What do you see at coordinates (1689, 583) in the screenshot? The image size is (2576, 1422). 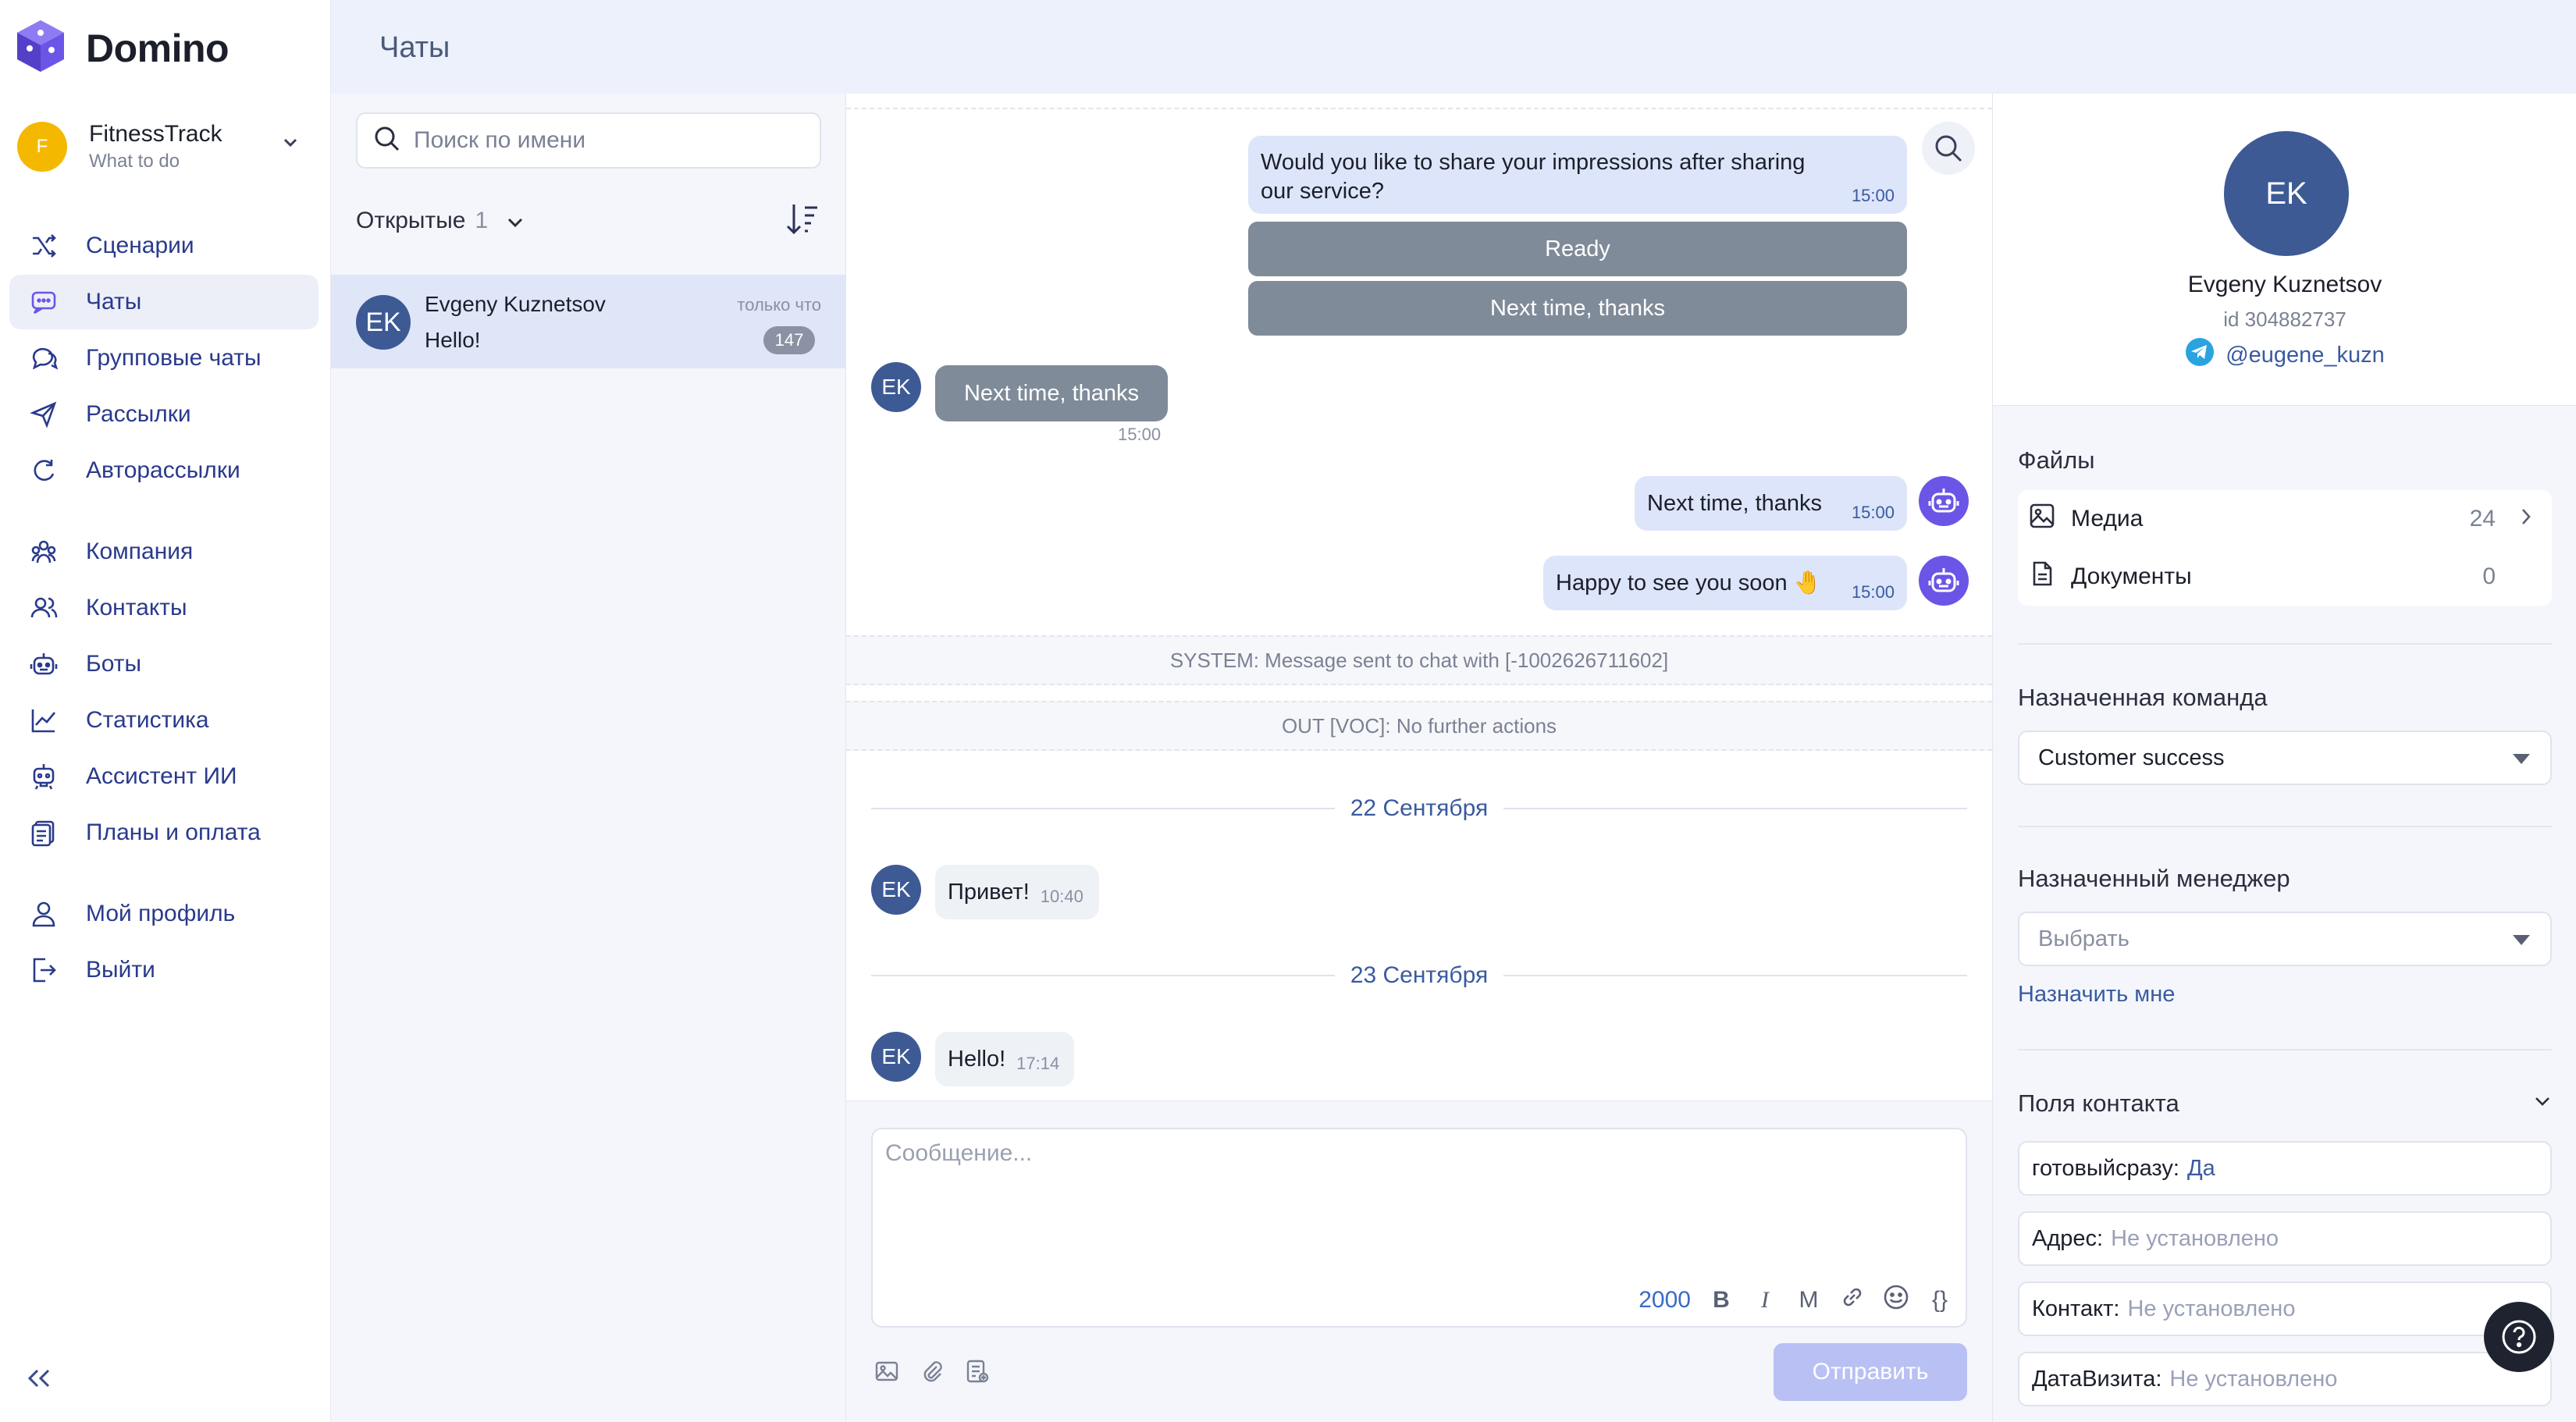 I see `message-text: Happy to see you soon 🤚` at bounding box center [1689, 583].